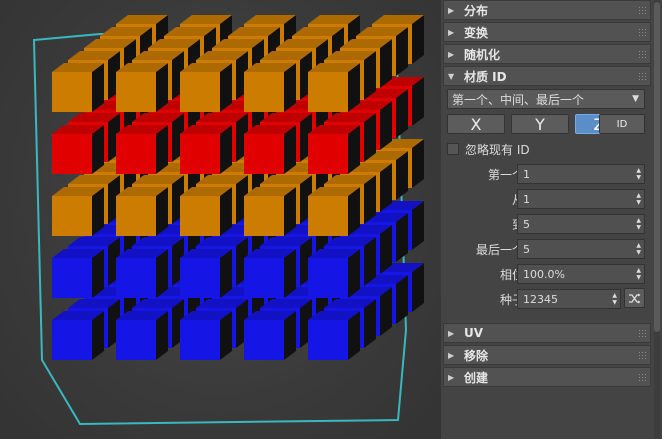 This screenshot has height=439, width=662. What do you see at coordinates (518, 99) in the screenshot?
I see `dropdown-value: 第一个、中间、最后一个` at bounding box center [518, 99].